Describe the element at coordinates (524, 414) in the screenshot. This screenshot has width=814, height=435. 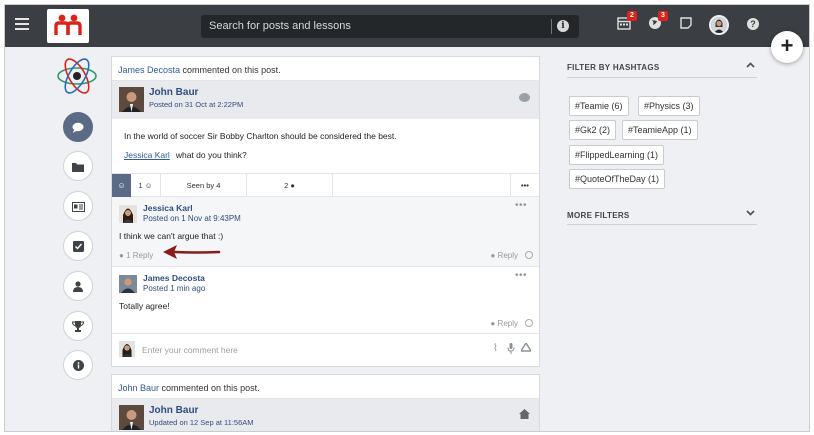
I see `home-icon` at that location.